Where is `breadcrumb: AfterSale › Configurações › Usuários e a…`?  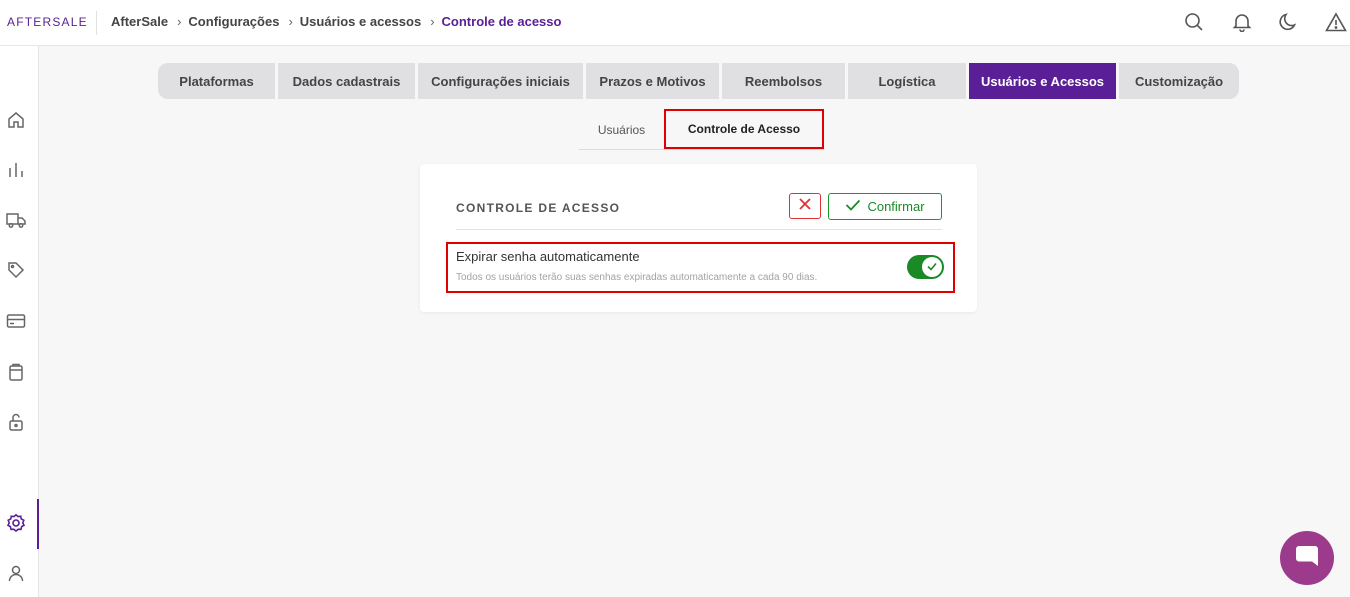 breadcrumb: AfterSale › Configurações › Usuários e a… is located at coordinates (336, 21).